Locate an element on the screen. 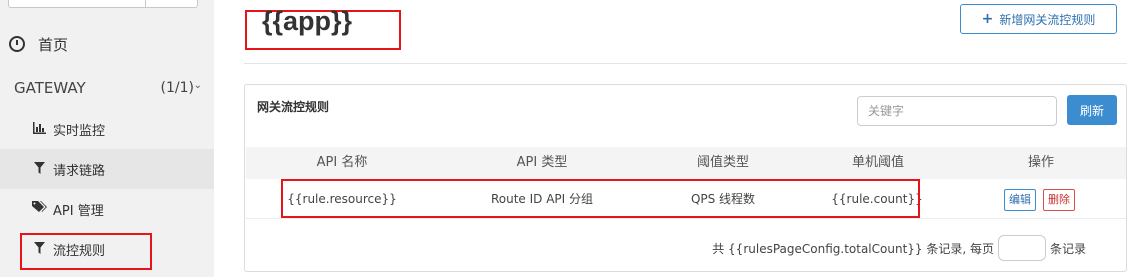 The width and height of the screenshot is (1133, 277). sidebar-search-input is located at coordinates (103, 4).